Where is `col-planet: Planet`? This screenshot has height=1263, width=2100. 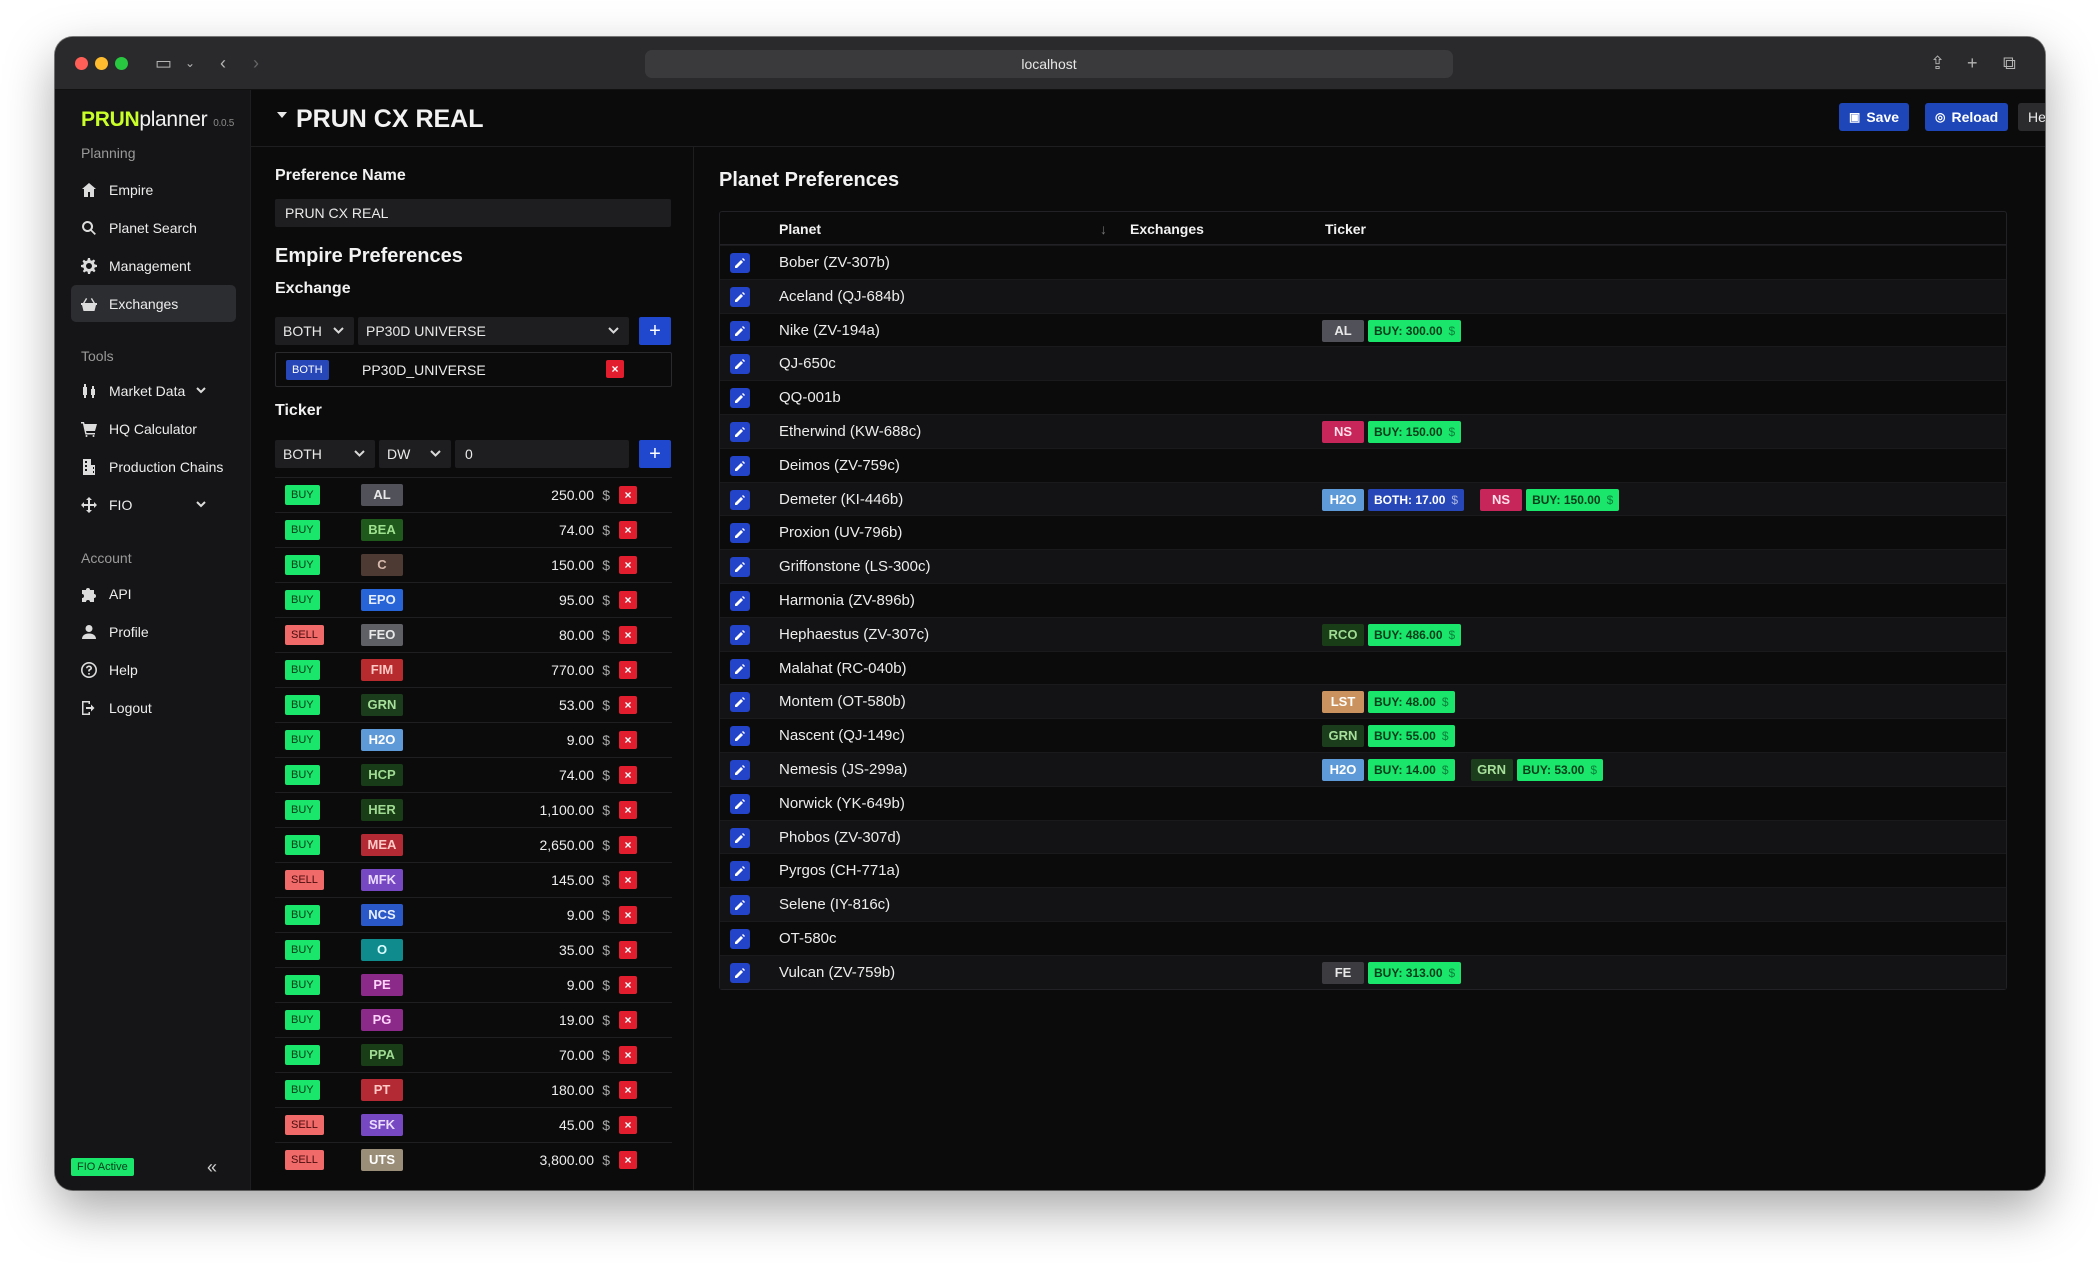 col-planet: Planet is located at coordinates (800, 229).